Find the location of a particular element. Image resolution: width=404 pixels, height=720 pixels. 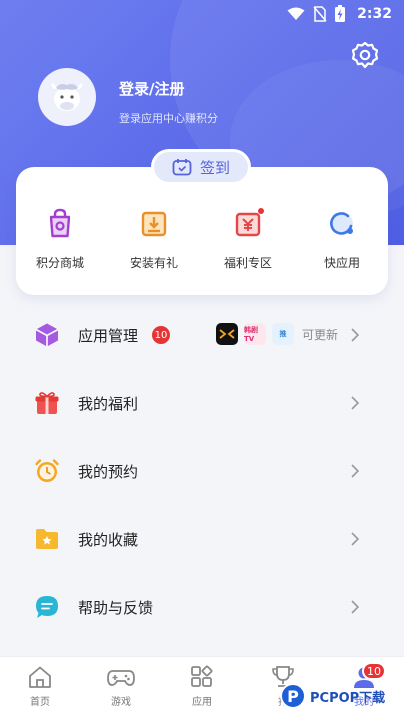

quick-app-icon is located at coordinates (341, 223).